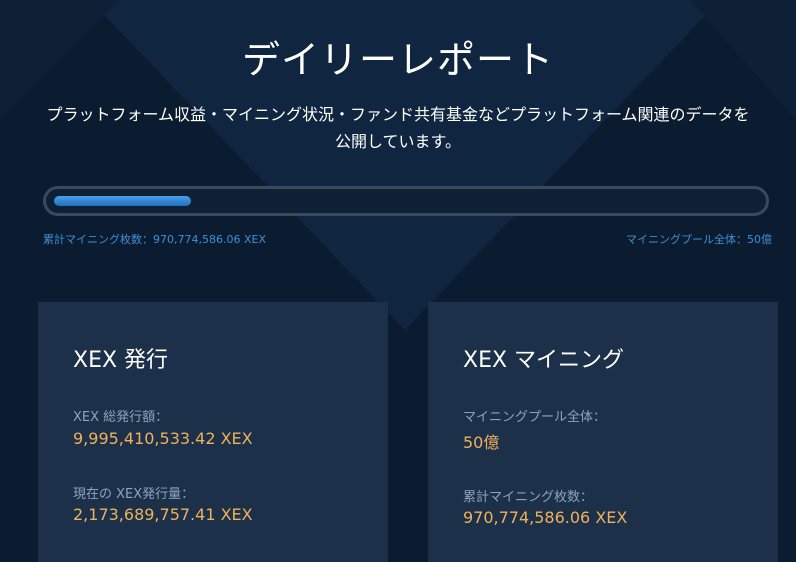 The image size is (796, 562). Describe the element at coordinates (397, 60) in the screenshot. I see `page-title: デイリーレポート` at that location.